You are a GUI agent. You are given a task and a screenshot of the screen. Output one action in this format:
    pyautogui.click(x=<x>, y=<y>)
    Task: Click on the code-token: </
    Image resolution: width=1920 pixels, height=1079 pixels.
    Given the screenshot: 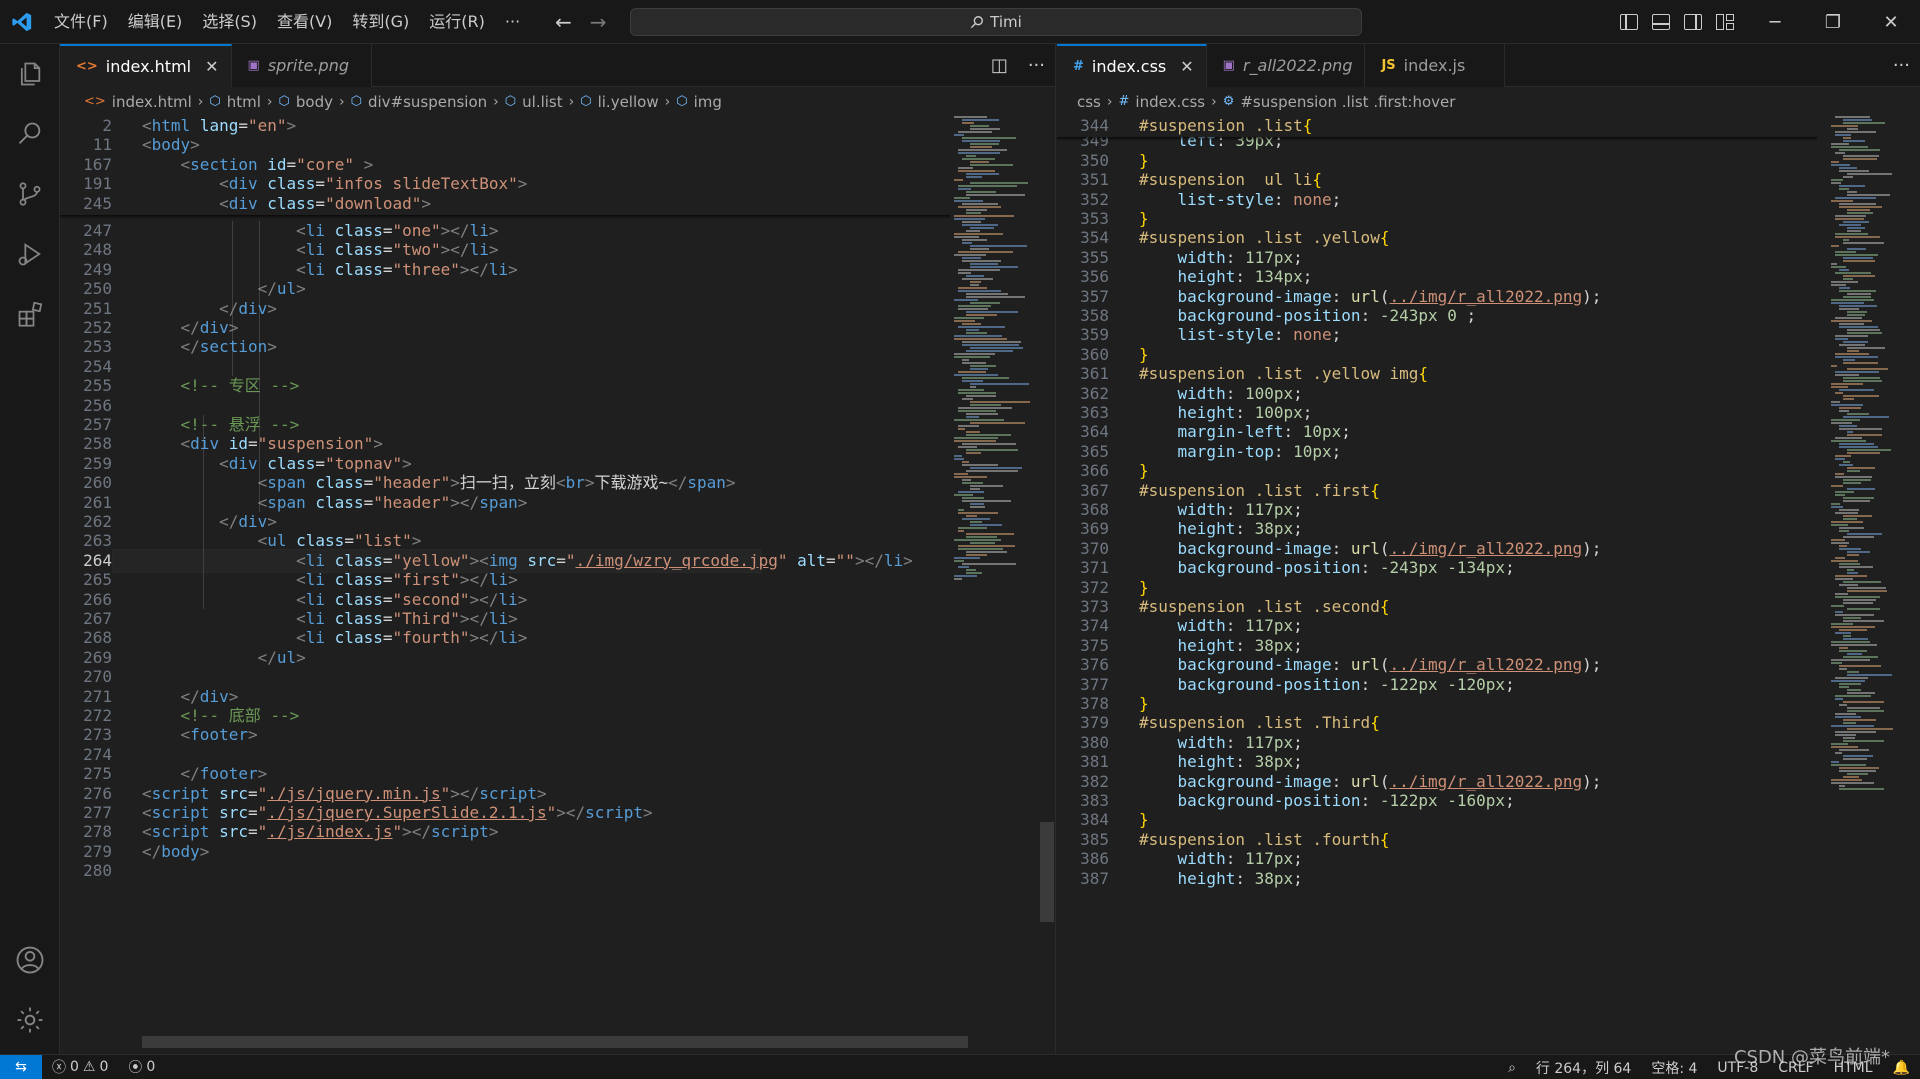 What is the action you would take?
    pyautogui.click(x=678, y=483)
    